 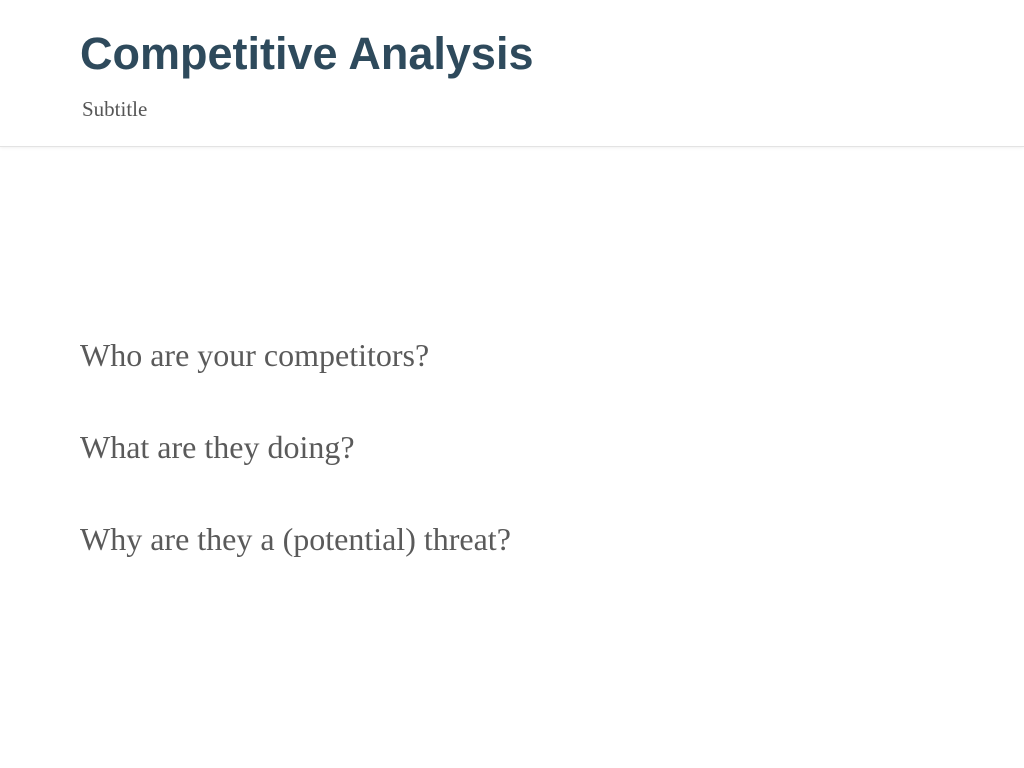 I want to click on body-line-activities: What are they doing?, so click(x=217, y=447).